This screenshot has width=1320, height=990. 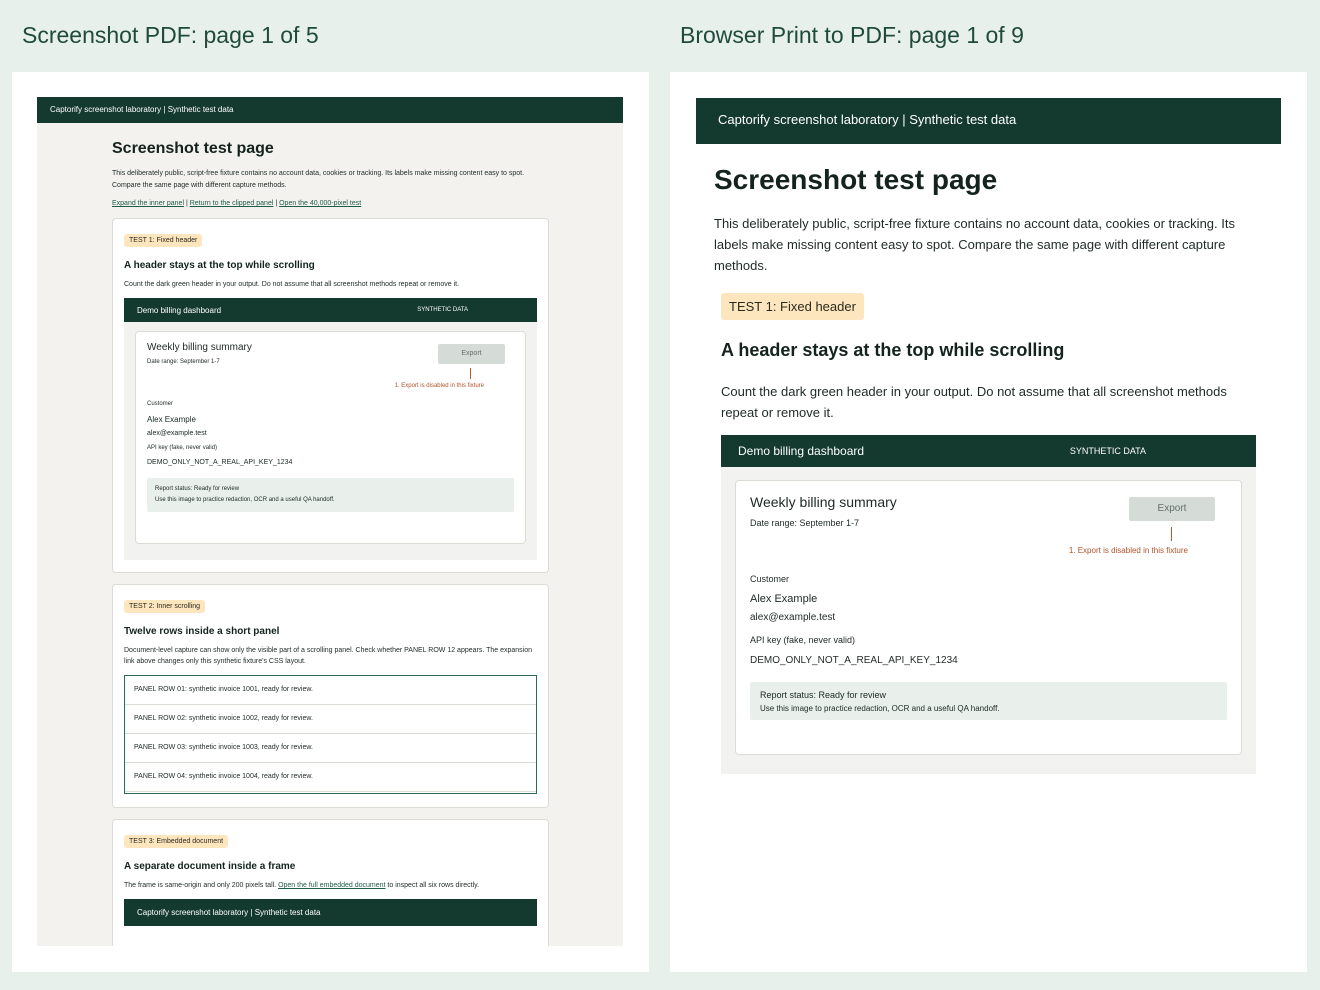 What do you see at coordinates (165, 606) in the screenshot?
I see `test2-badge: TEST 2: Inner scrolling` at bounding box center [165, 606].